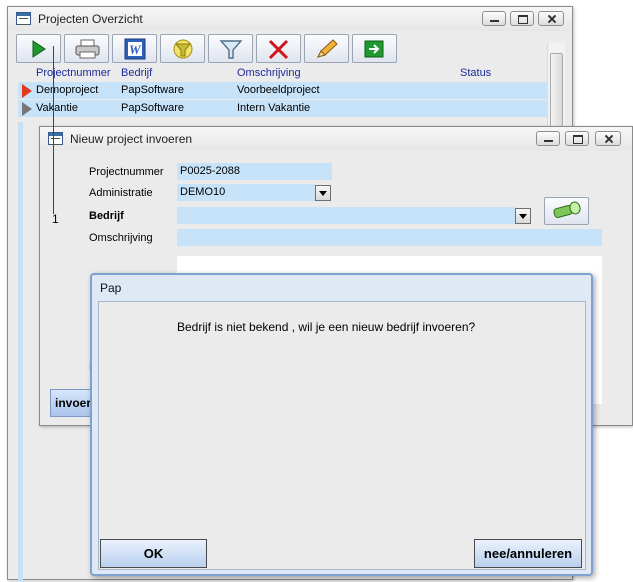 Image resolution: width=633 pixels, height=582 pixels. I want to click on window-title: Projecten Overzicht, so click(90, 19).